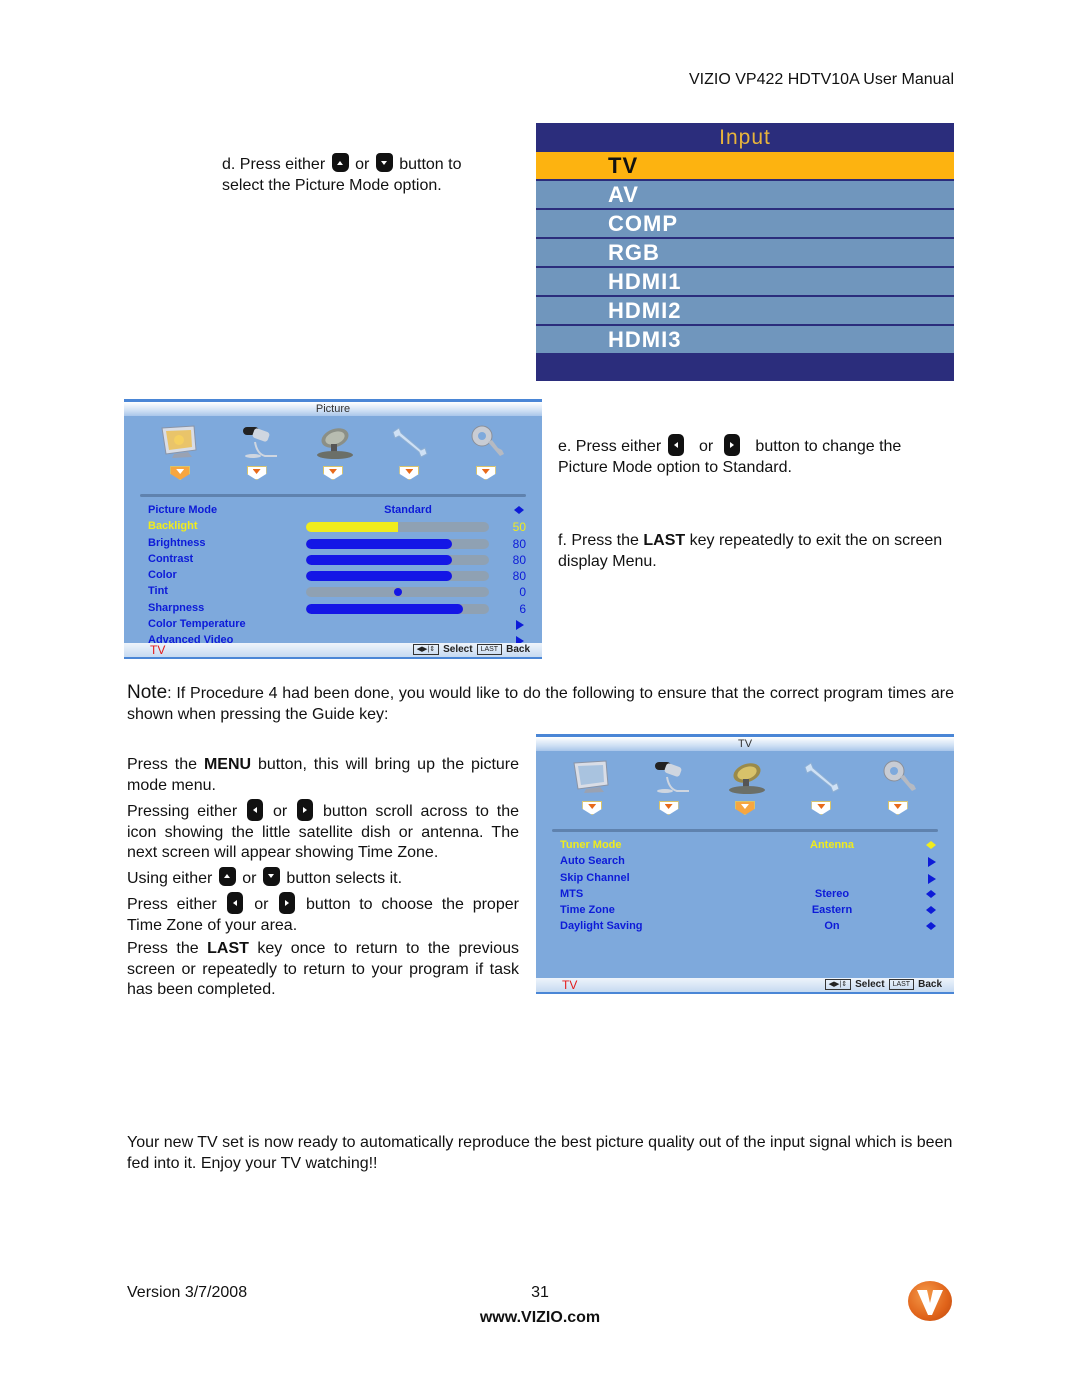 The image size is (1080, 1397). I want to click on setting-label: Skip Channel, so click(595, 877).